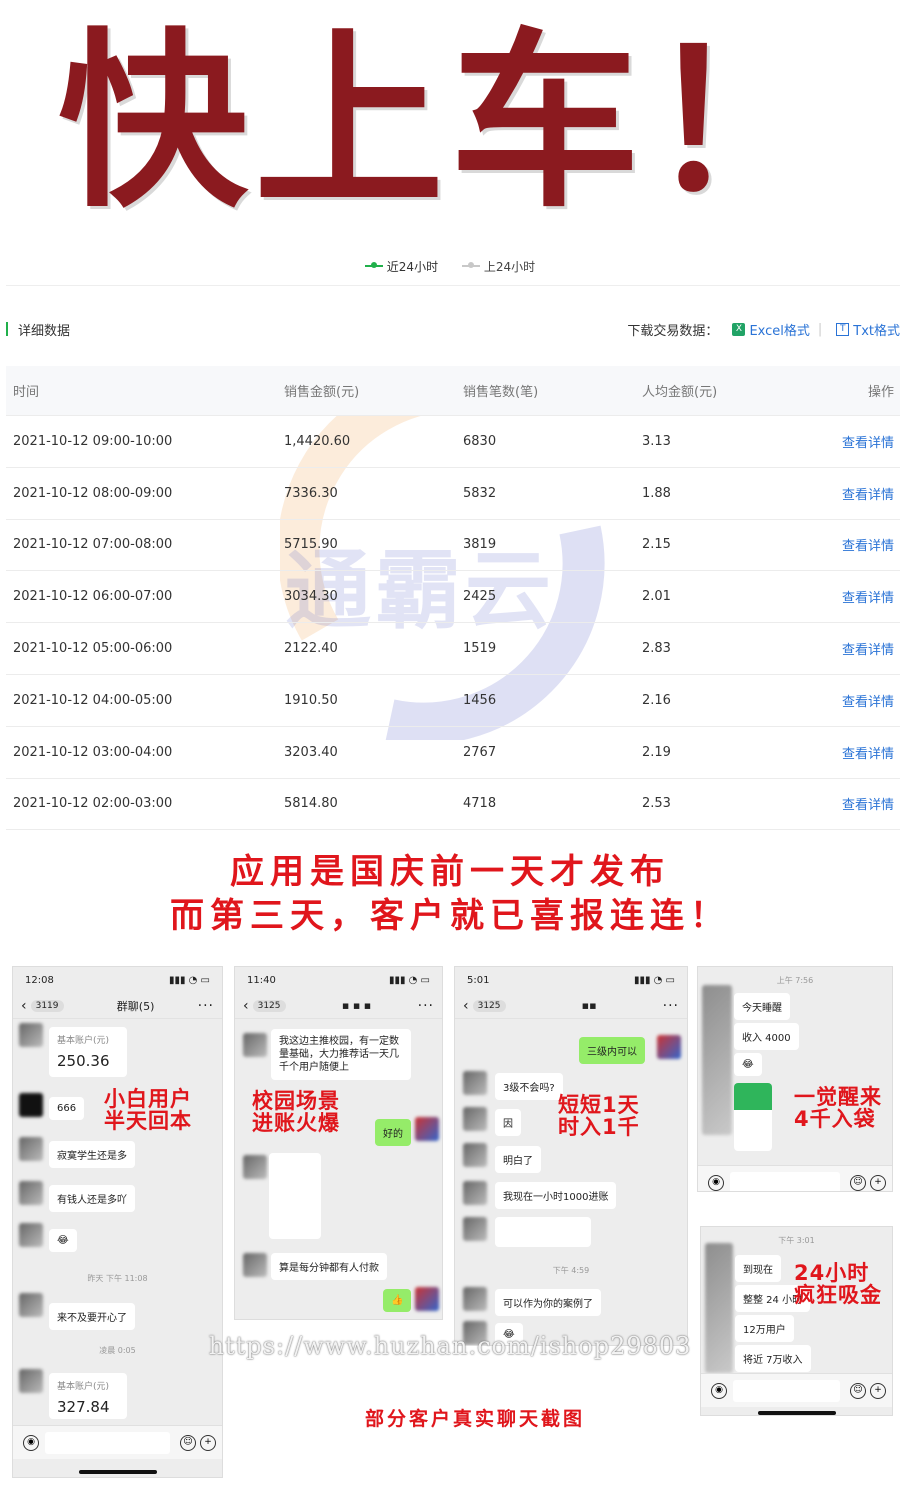 This screenshot has height=1500, width=900. Describe the element at coordinates (796, 1321) in the screenshot. I see `chat-screenshot-5: 下午 3:01 到现在 整整 24 小时 12万用户 将近 7万收入 ◉ ☺ +` at that location.